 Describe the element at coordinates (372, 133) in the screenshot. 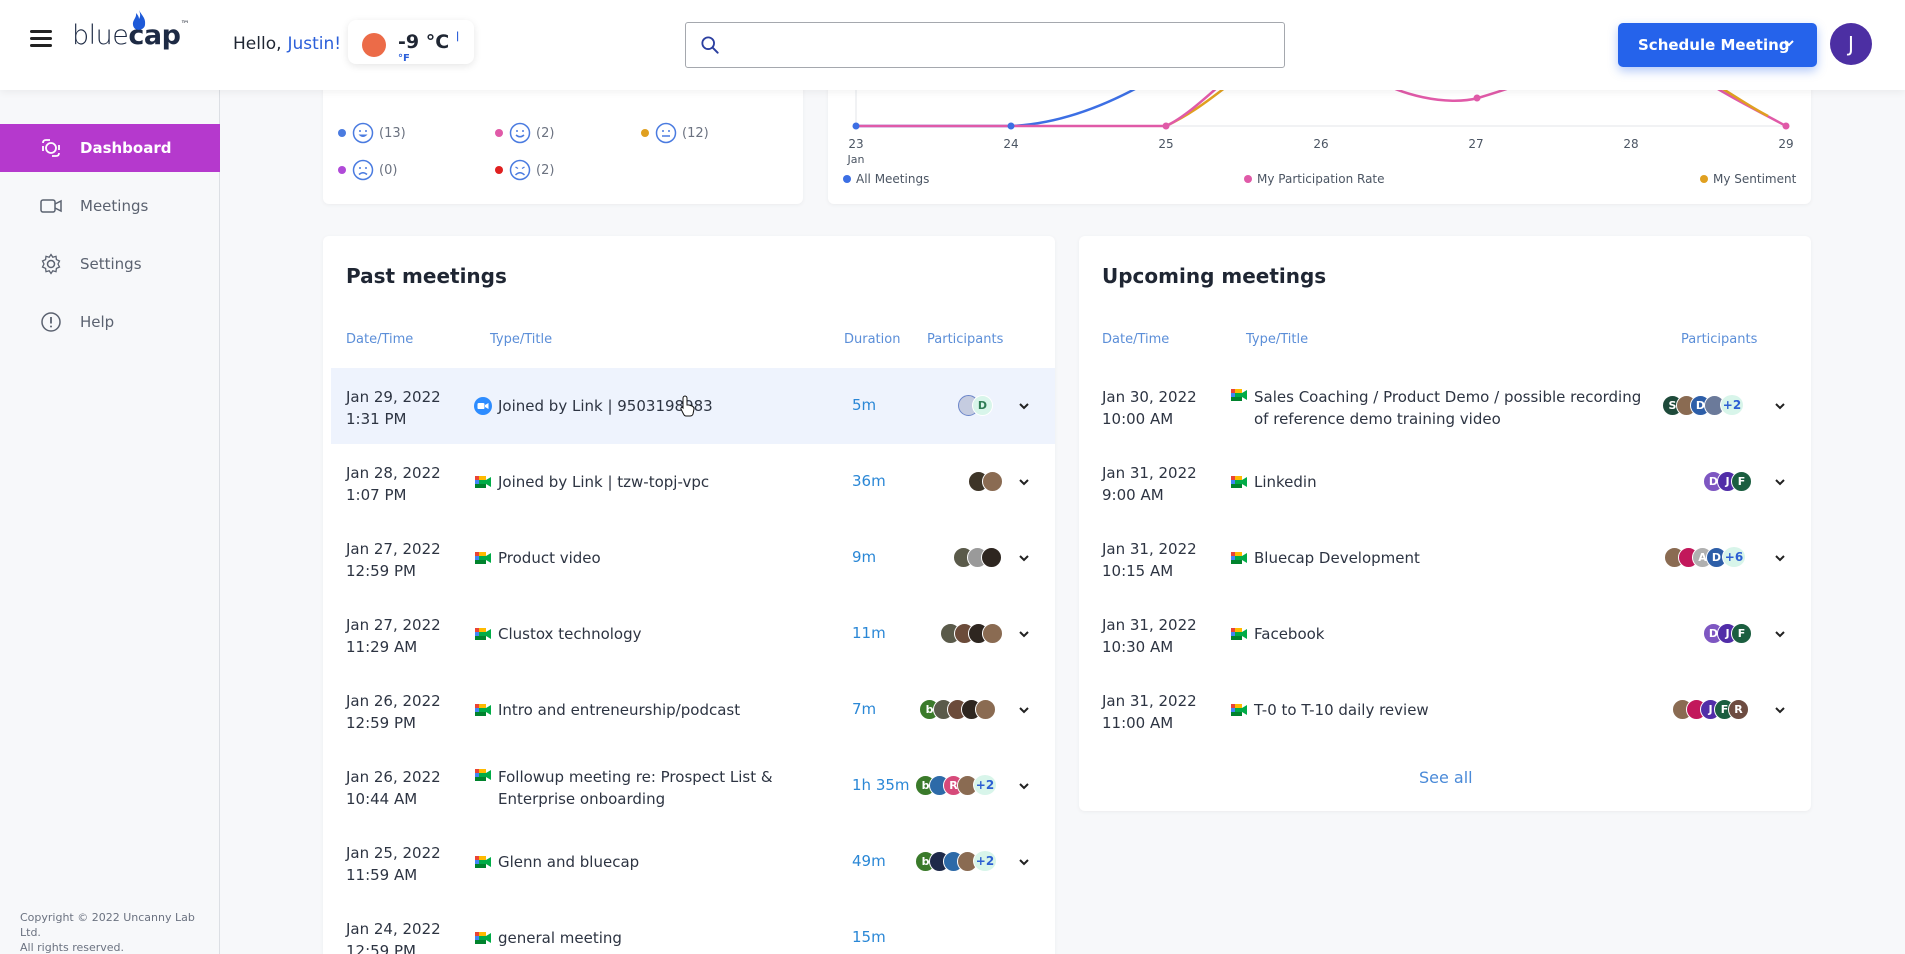

I see `sentiment-very-happy: (13)` at that location.